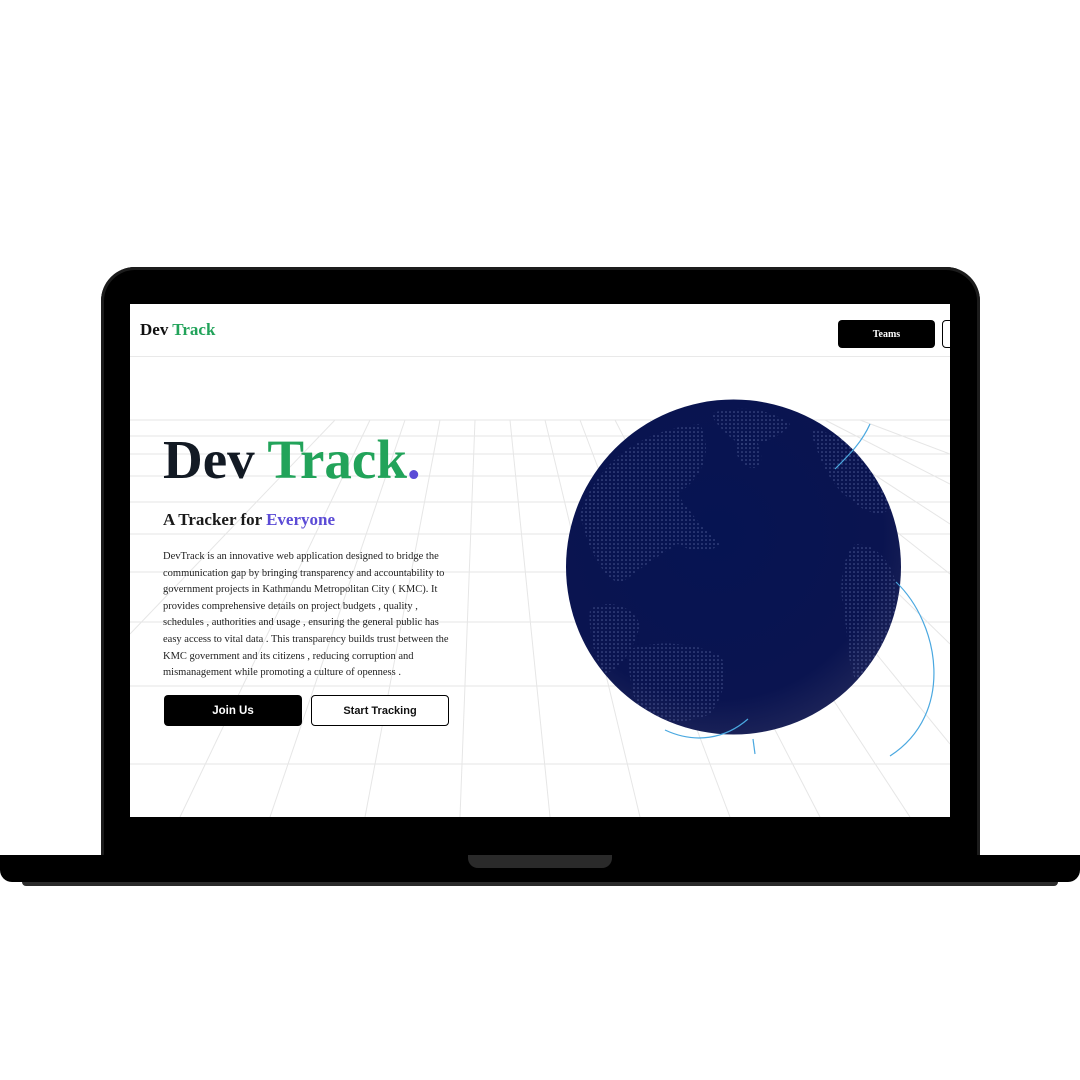 The width and height of the screenshot is (1080, 1080). Describe the element at coordinates (540, 330) in the screenshot. I see `top-navbar: Dev Track Teams` at that location.